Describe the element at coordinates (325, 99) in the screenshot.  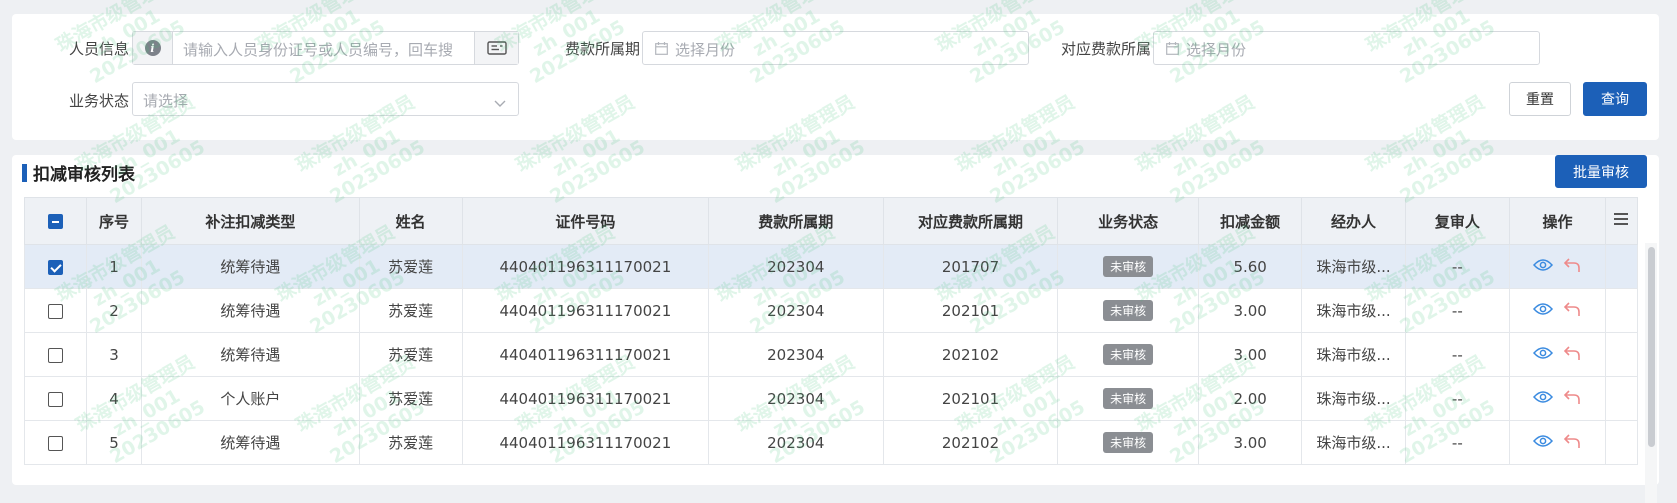
I see `status-select: 请选择` at that location.